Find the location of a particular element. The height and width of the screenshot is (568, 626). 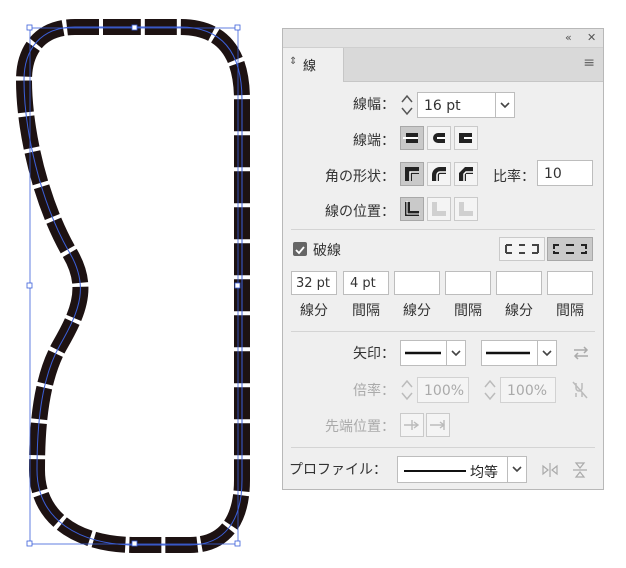

corner-label: 角の形状： is located at coordinates (360, 177).